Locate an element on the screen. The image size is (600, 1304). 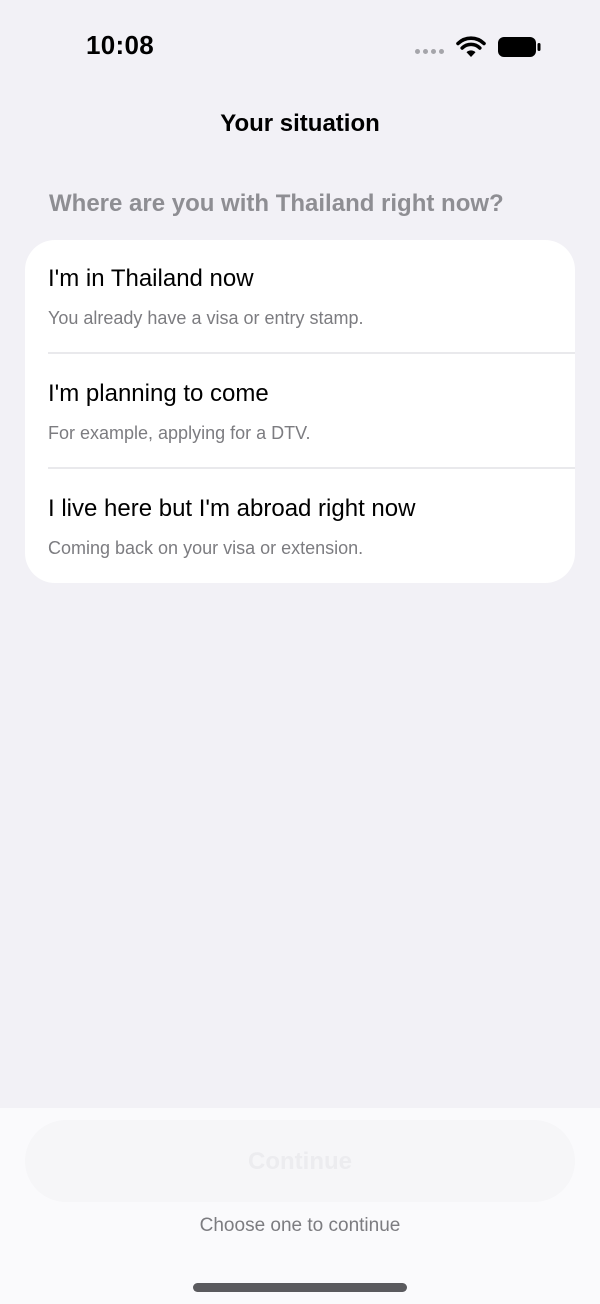
option-title: I live here but I'm abroad right now is located at coordinates (232, 508).